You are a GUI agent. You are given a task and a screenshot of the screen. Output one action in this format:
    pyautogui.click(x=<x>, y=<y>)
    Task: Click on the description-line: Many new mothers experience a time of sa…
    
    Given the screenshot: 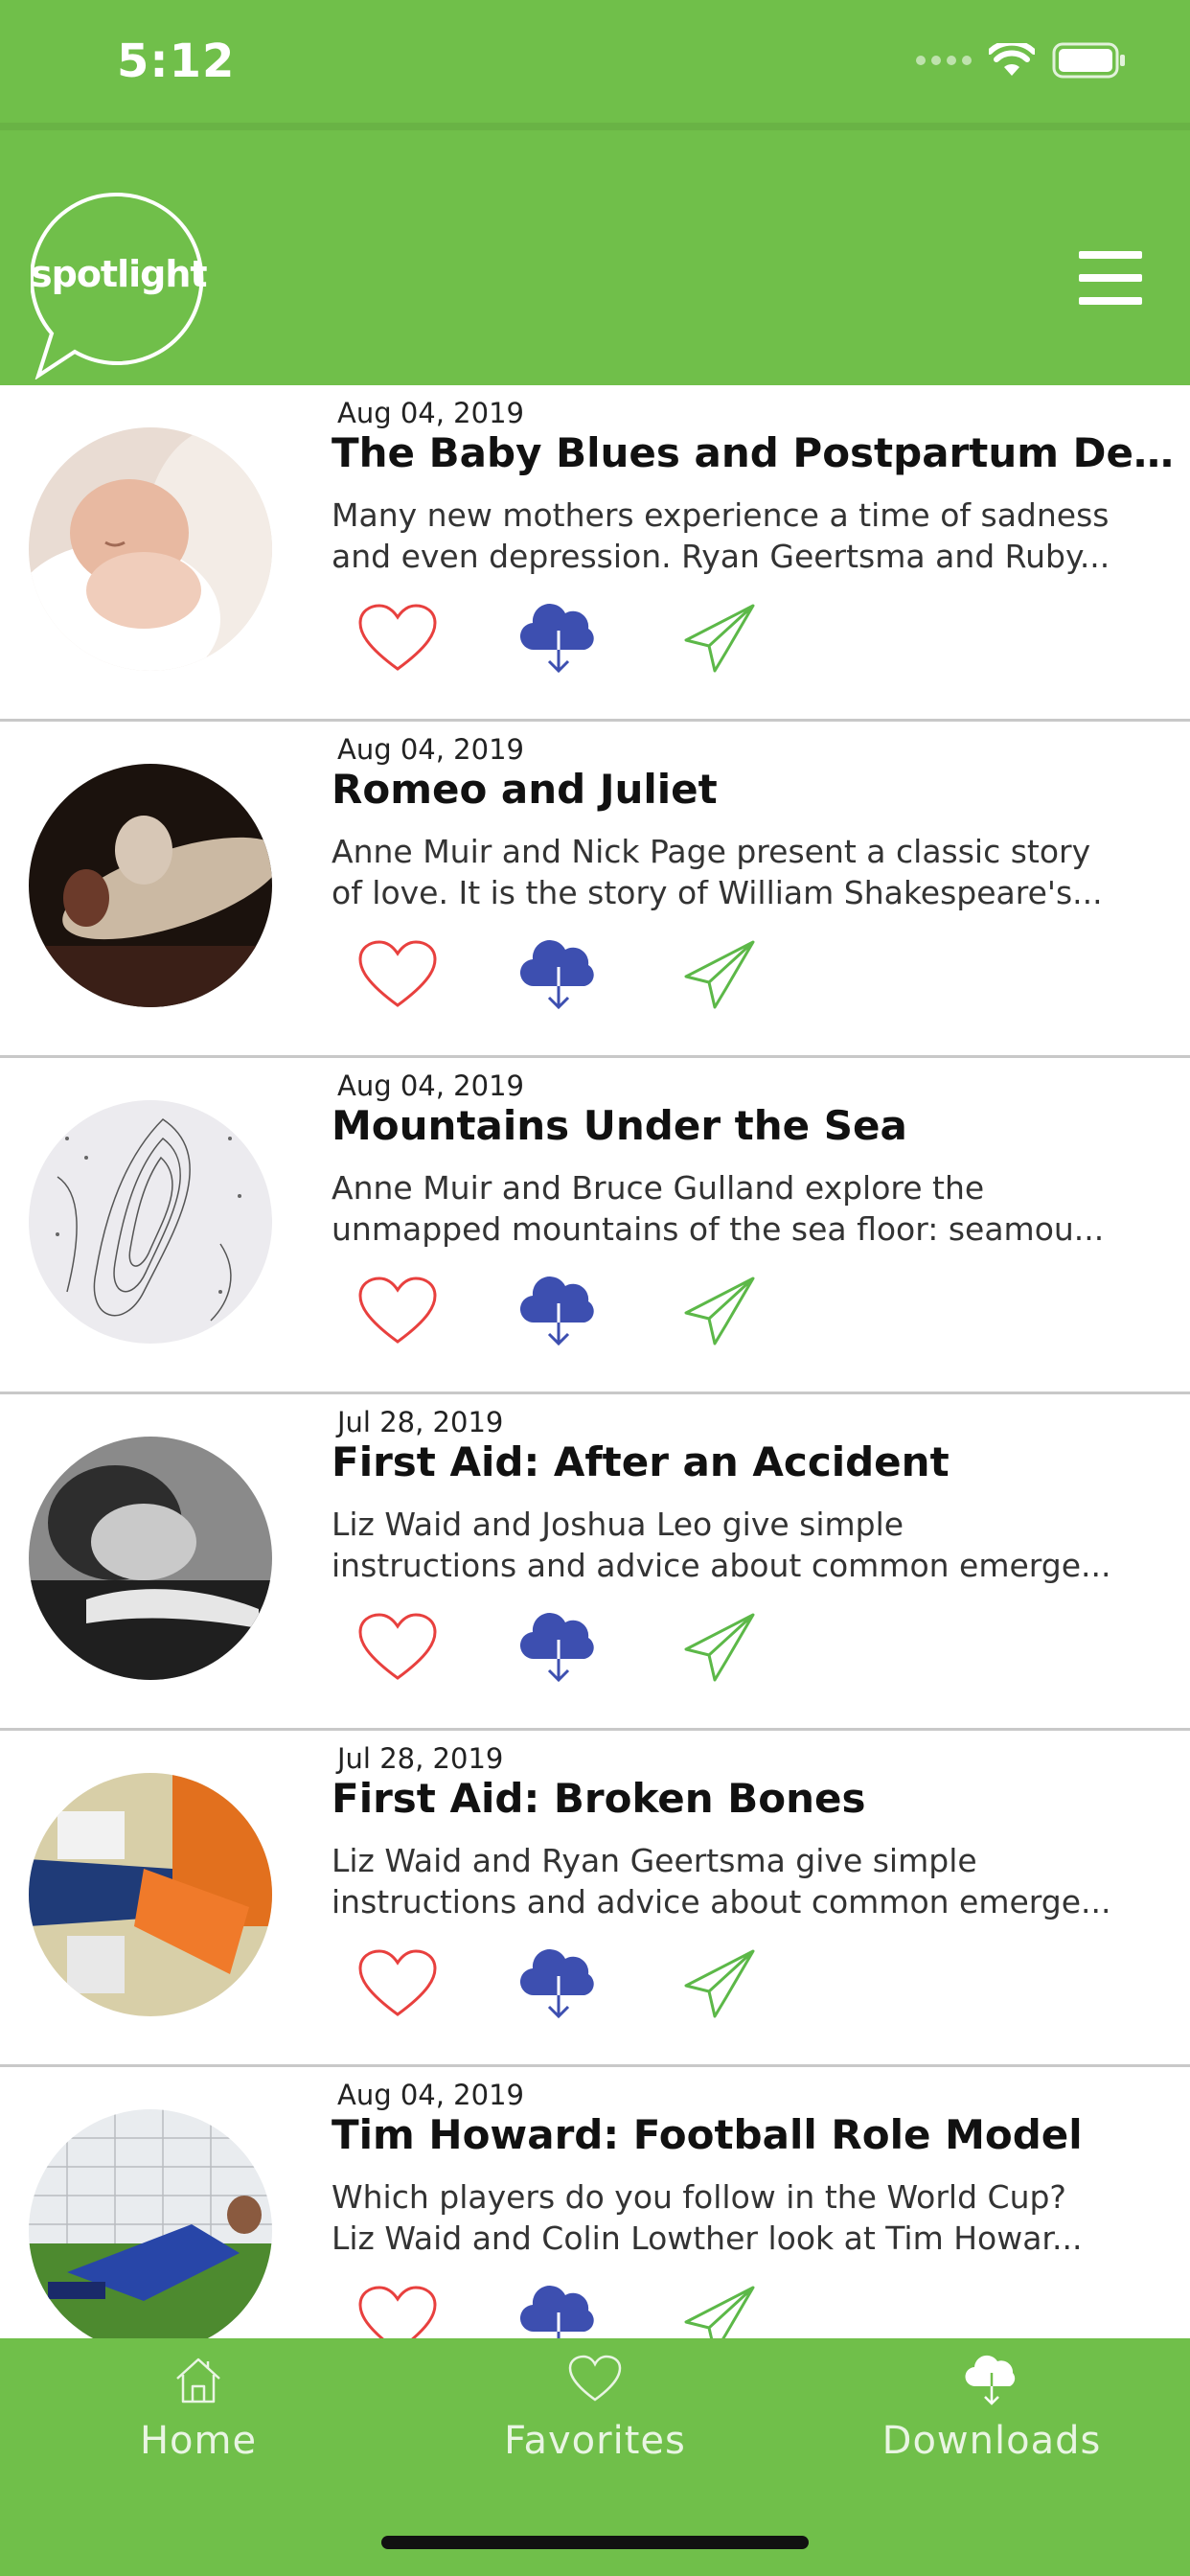 What is the action you would take?
    pyautogui.click(x=721, y=515)
    